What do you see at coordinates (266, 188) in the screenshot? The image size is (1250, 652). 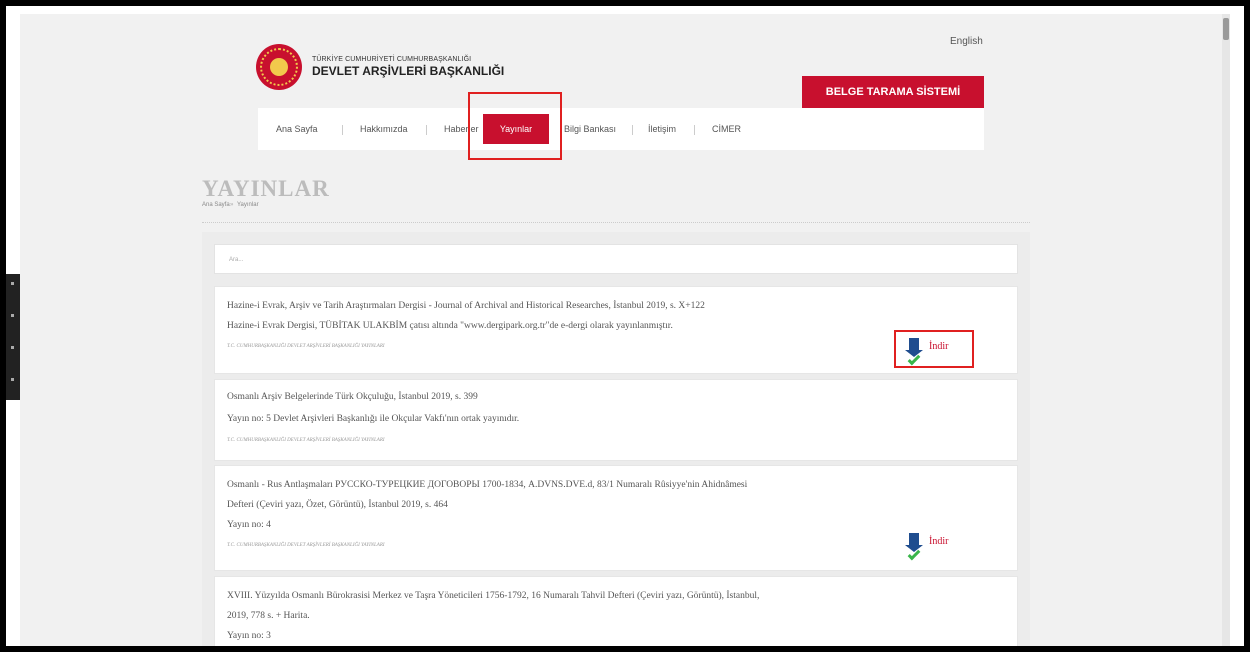 I see `page-title: YAYINLAR` at bounding box center [266, 188].